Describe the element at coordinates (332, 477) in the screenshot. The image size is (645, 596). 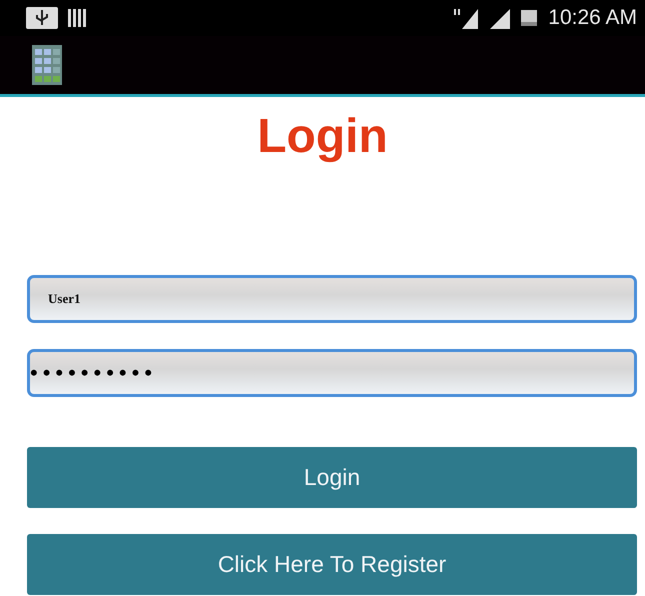
I see `login-button: Login` at that location.